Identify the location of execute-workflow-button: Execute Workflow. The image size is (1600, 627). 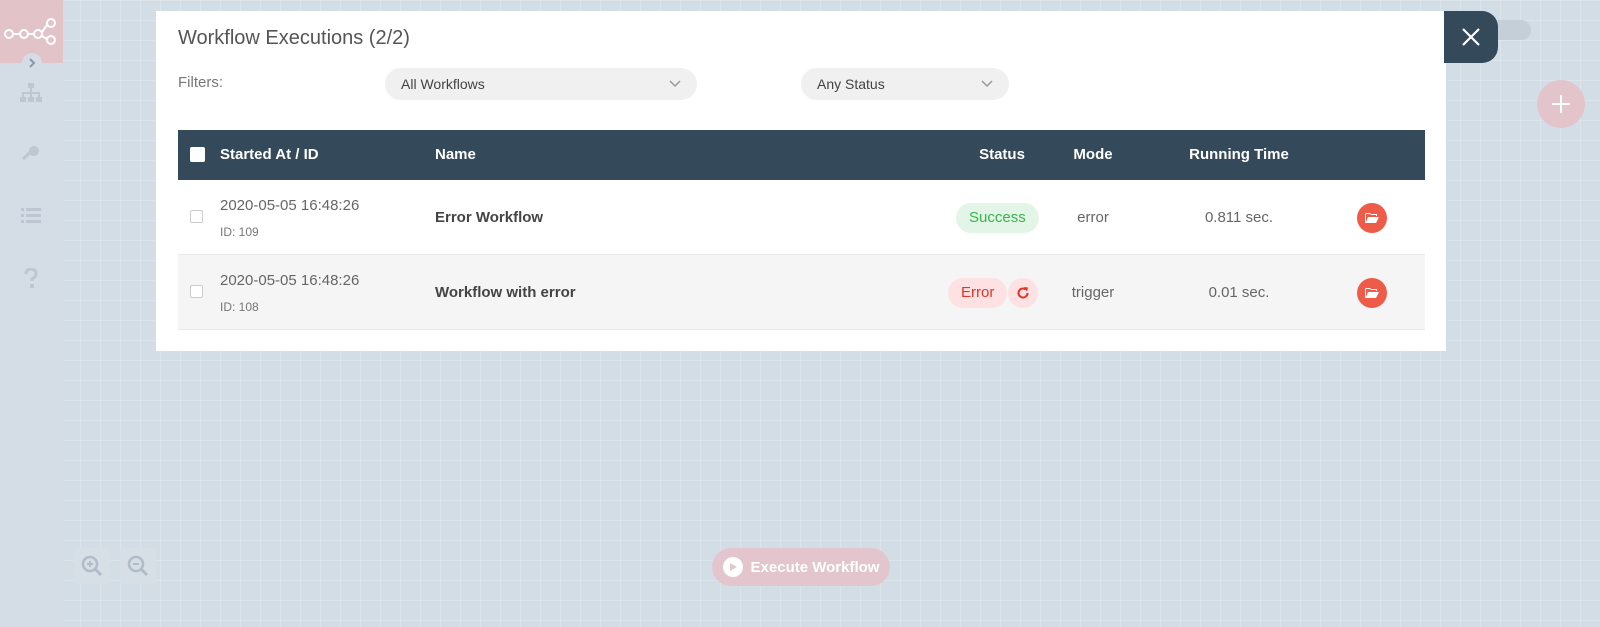
(801, 567).